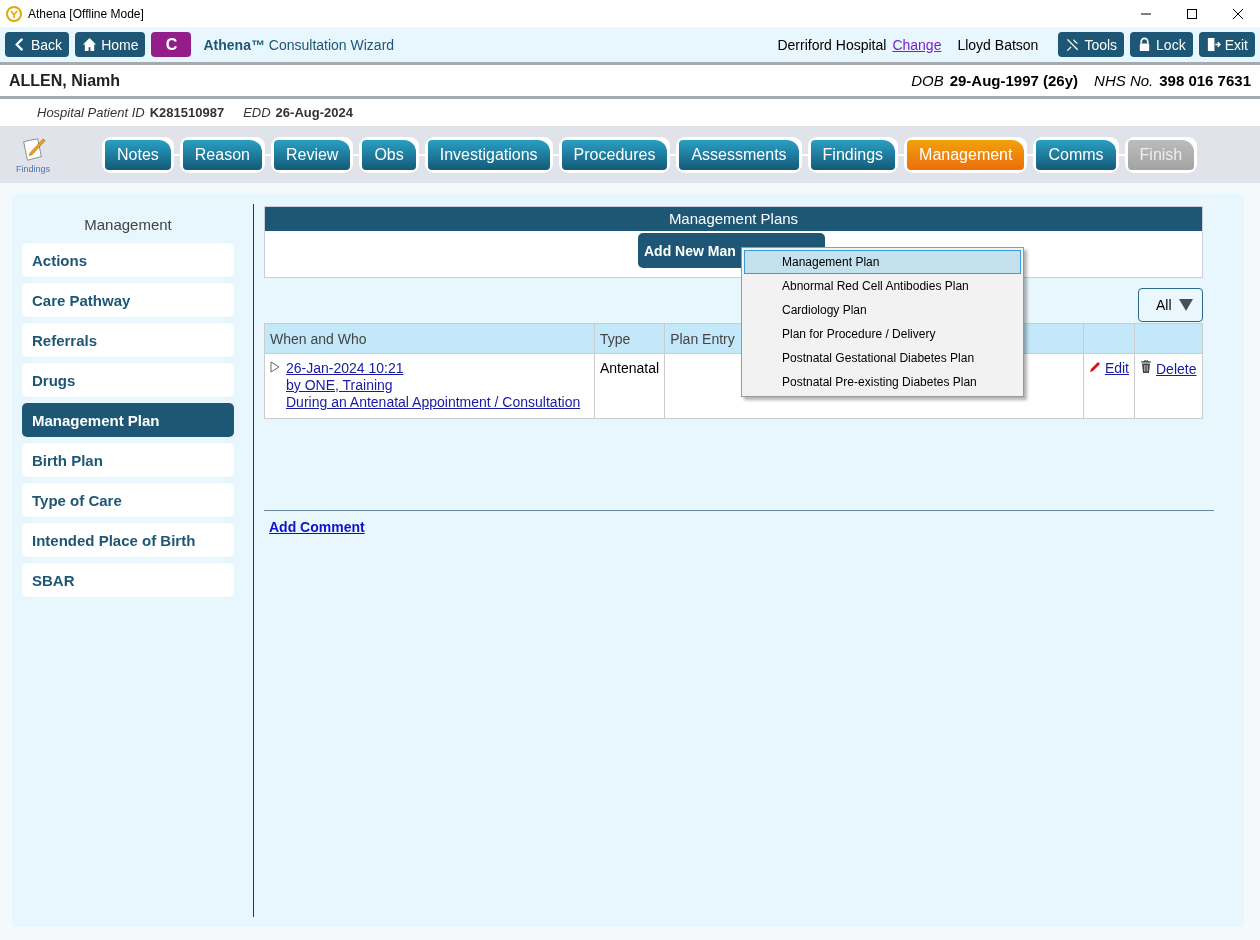 The image size is (1260, 940). I want to click on dob-label: DOB, so click(927, 80).